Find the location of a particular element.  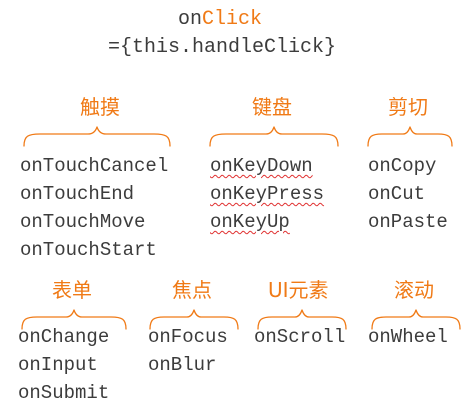

event-input: onInput is located at coordinates (58, 365).